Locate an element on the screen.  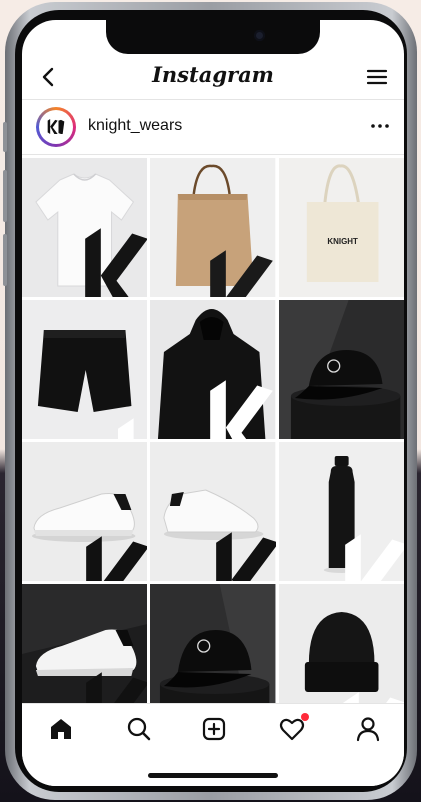
nav-add-post is located at coordinates (214, 729).